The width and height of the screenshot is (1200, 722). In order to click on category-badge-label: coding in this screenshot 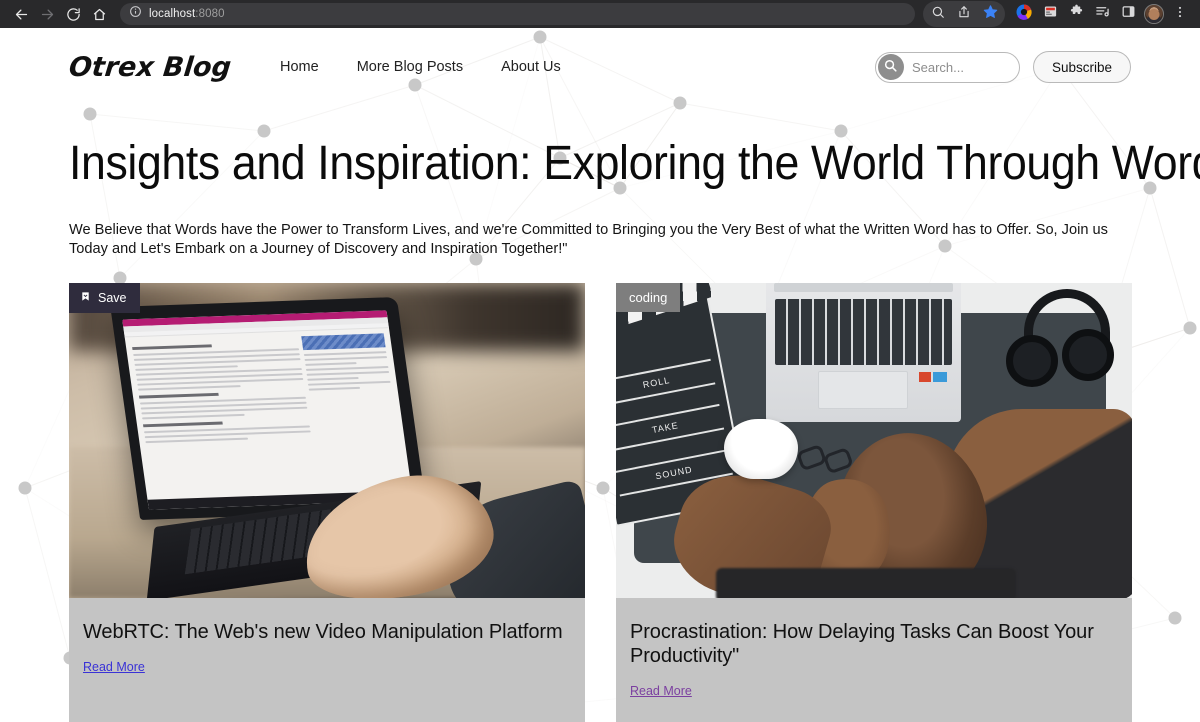, I will do `click(648, 298)`.